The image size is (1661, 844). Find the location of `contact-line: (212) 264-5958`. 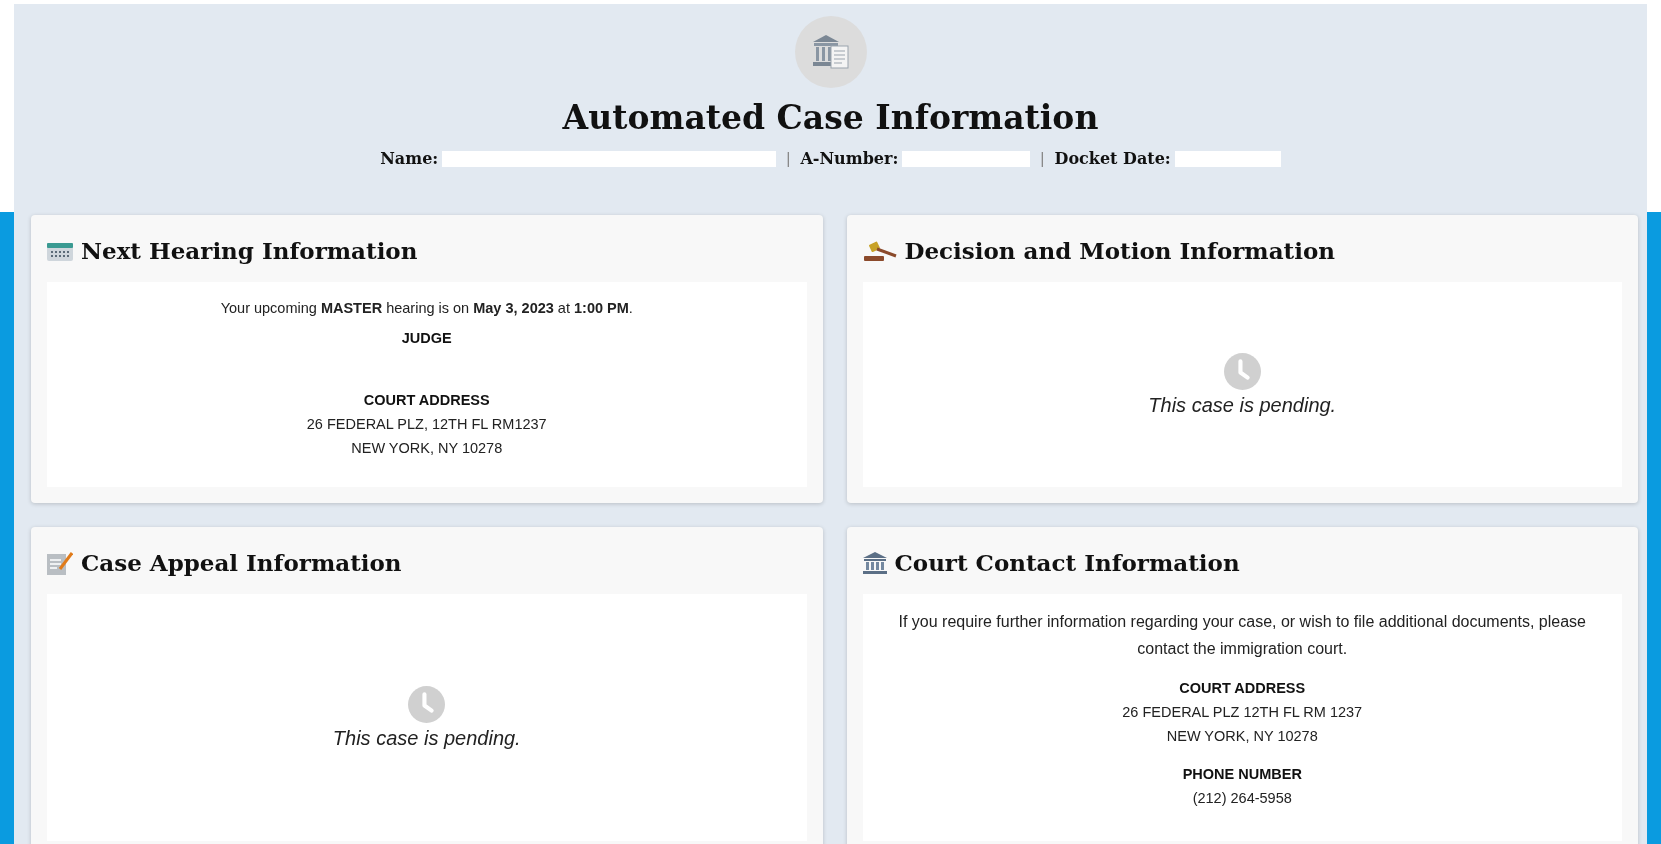

contact-line: (212) 264-5958 is located at coordinates (1242, 798).